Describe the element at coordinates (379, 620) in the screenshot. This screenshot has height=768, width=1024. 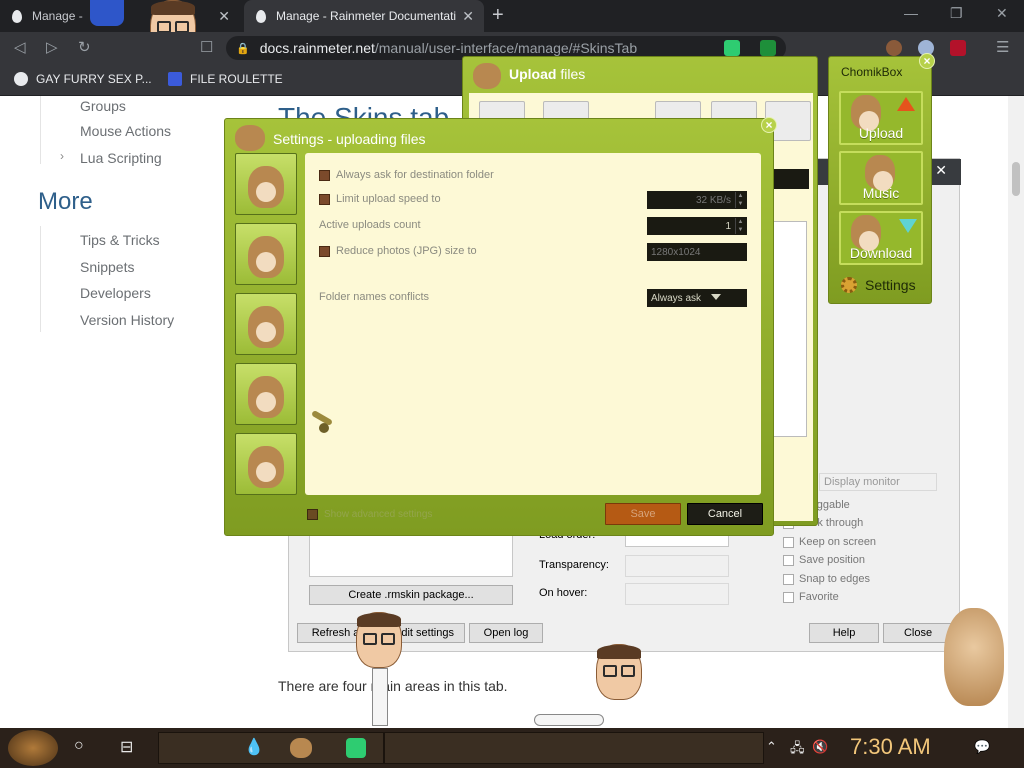
I see `sticker-hair` at that location.